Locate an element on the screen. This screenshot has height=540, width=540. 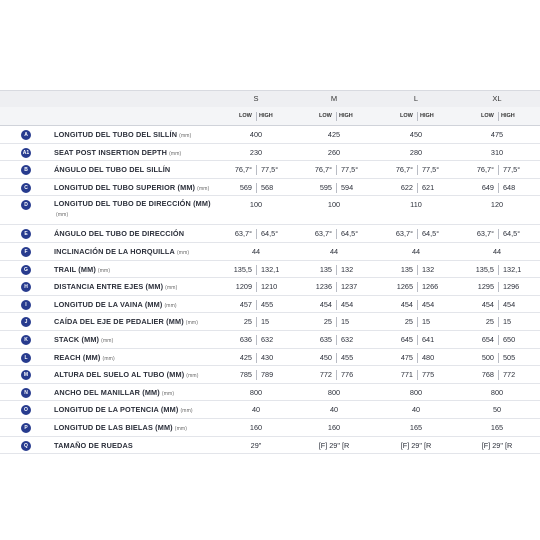
value-high-s: 15 is located at coordinates (265, 322).